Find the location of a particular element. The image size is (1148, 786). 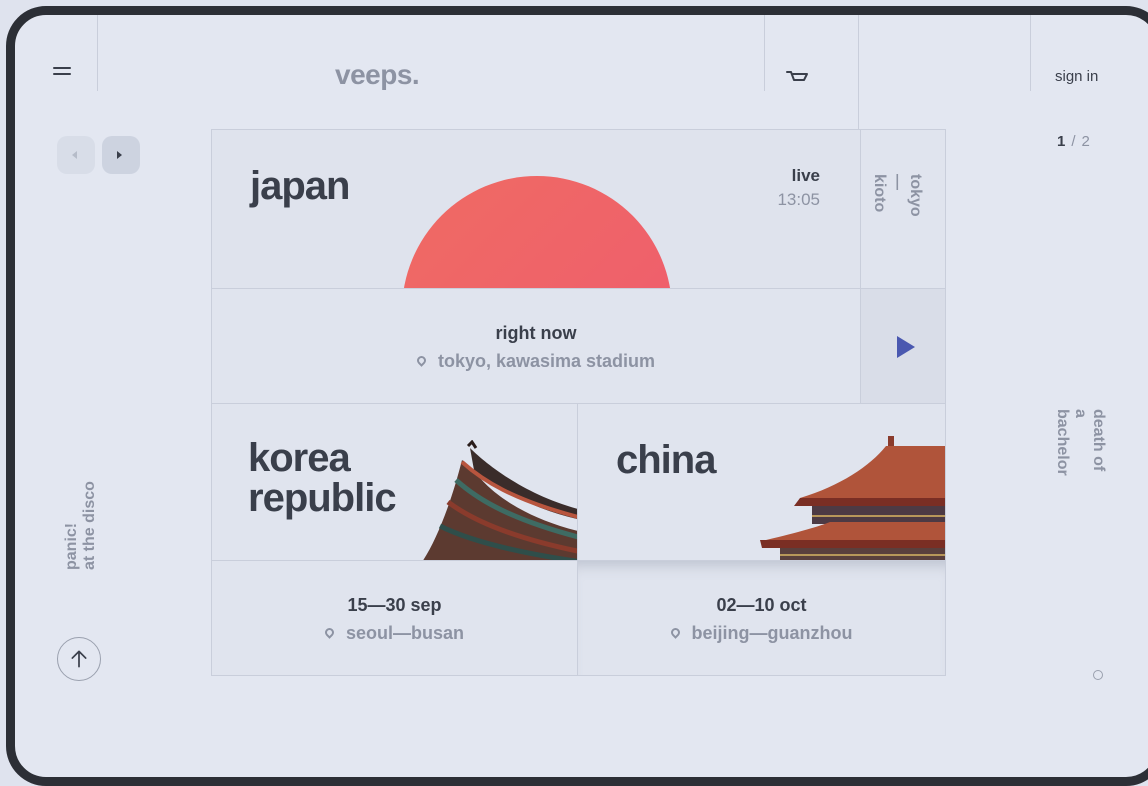

featured-country: japan is located at coordinates (300, 186).